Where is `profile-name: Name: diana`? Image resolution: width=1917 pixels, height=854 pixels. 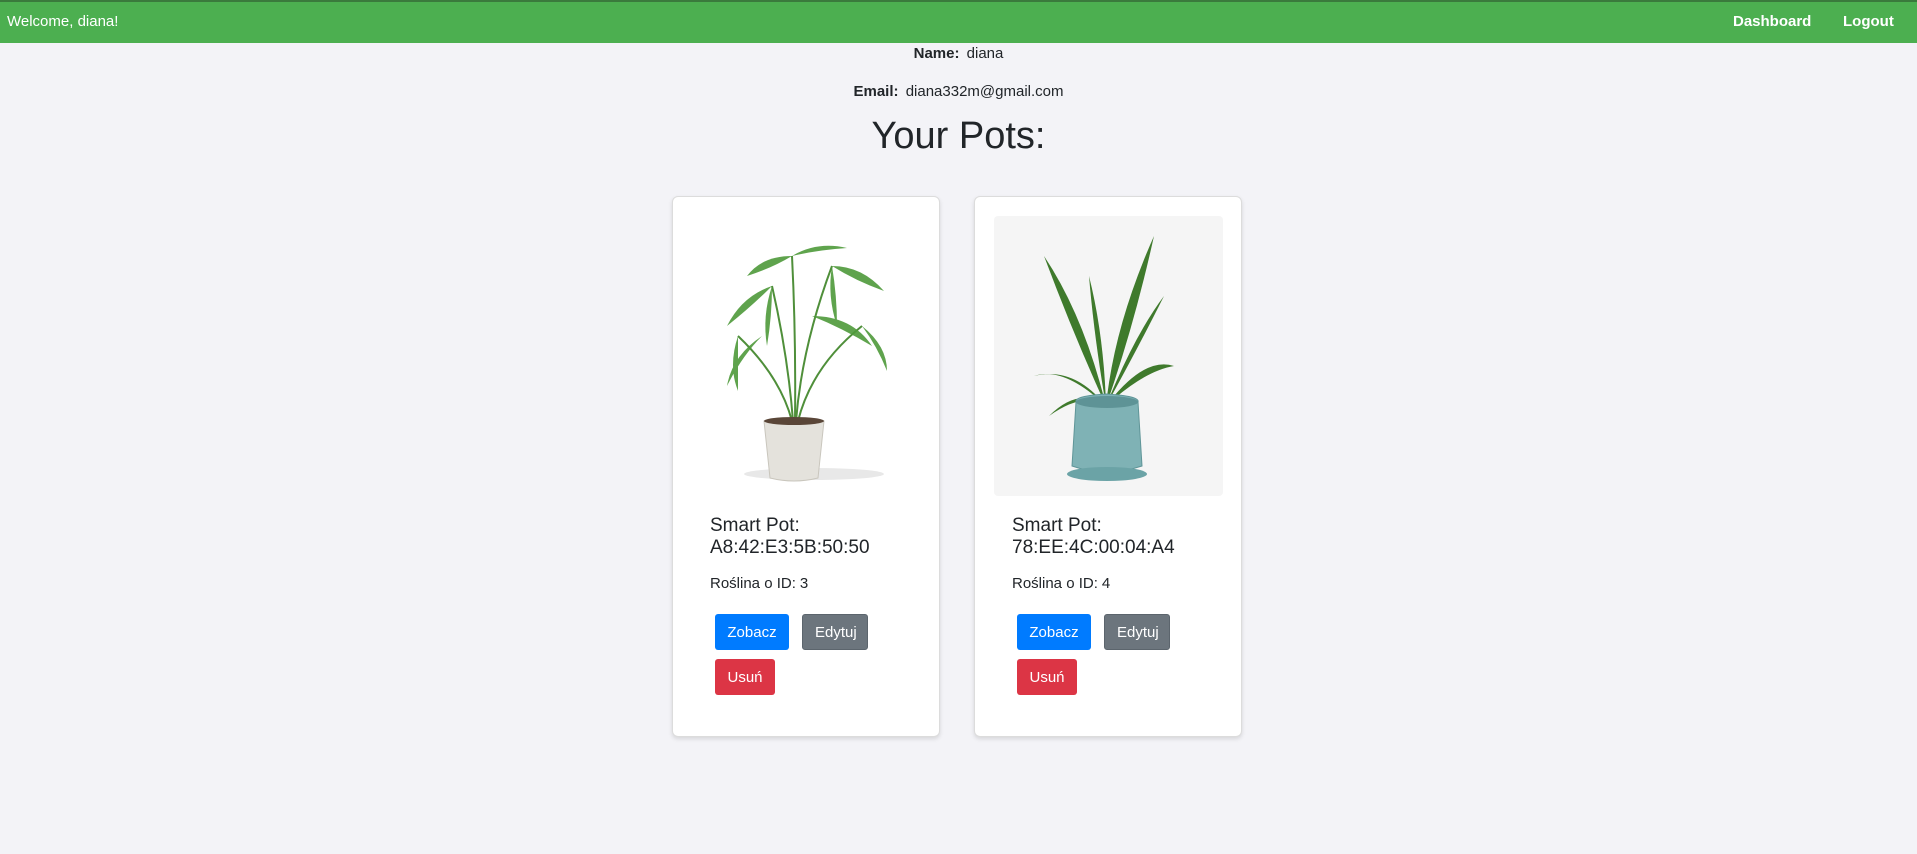
profile-name: Name: diana is located at coordinates (958, 53).